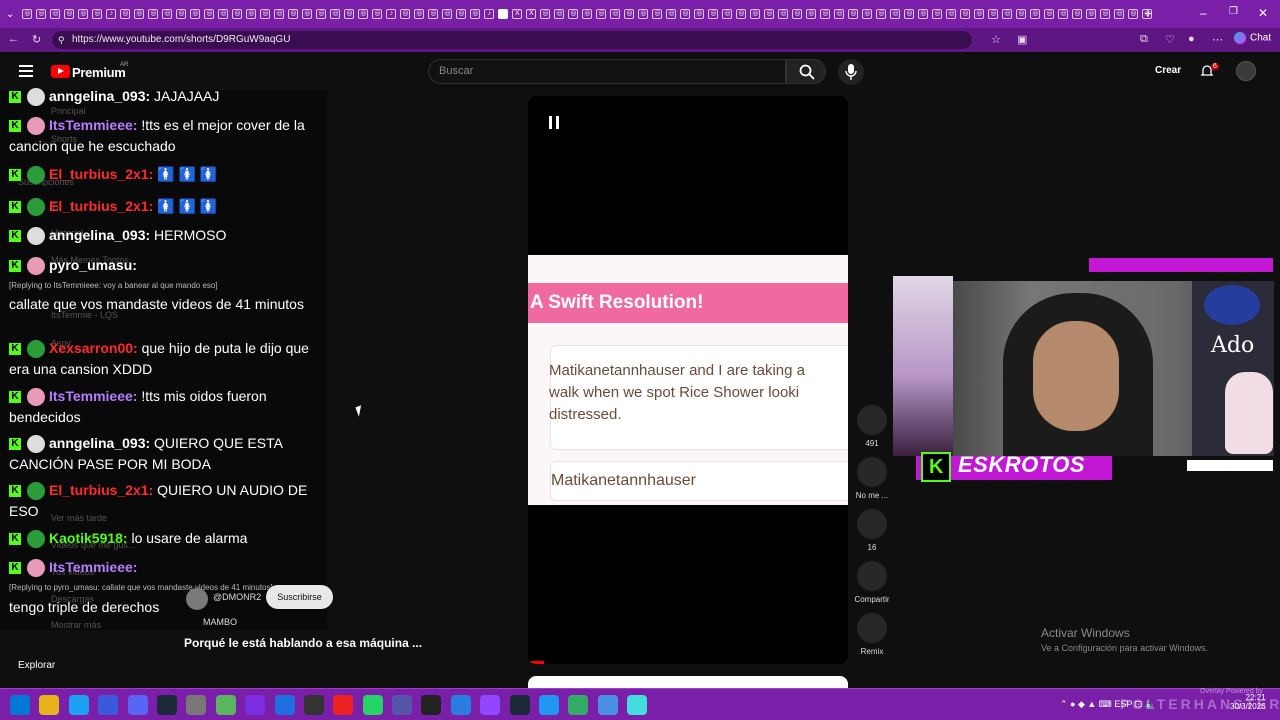 This screenshot has height=720, width=1280. Describe the element at coordinates (1022, 39) in the screenshot. I see `extensions-icon: ▣` at that location.